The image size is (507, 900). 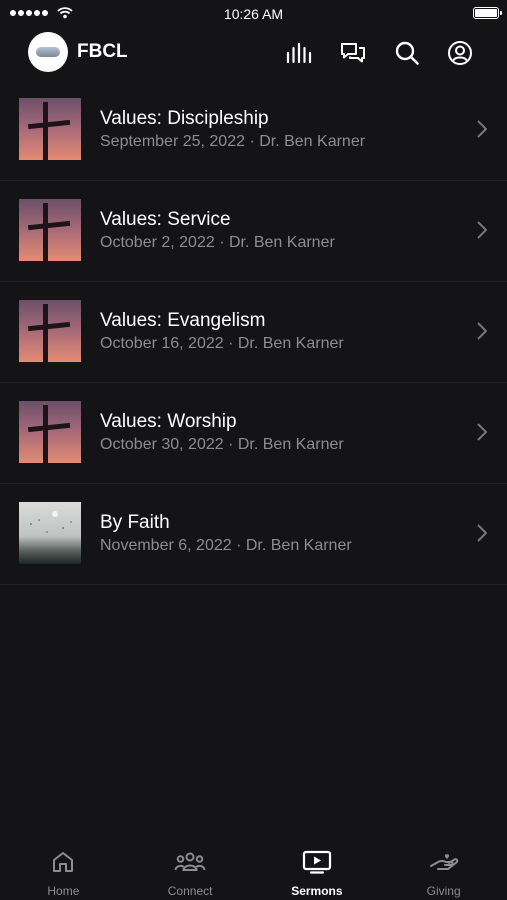 I want to click on tab-label: Sermons, so click(x=317, y=891).